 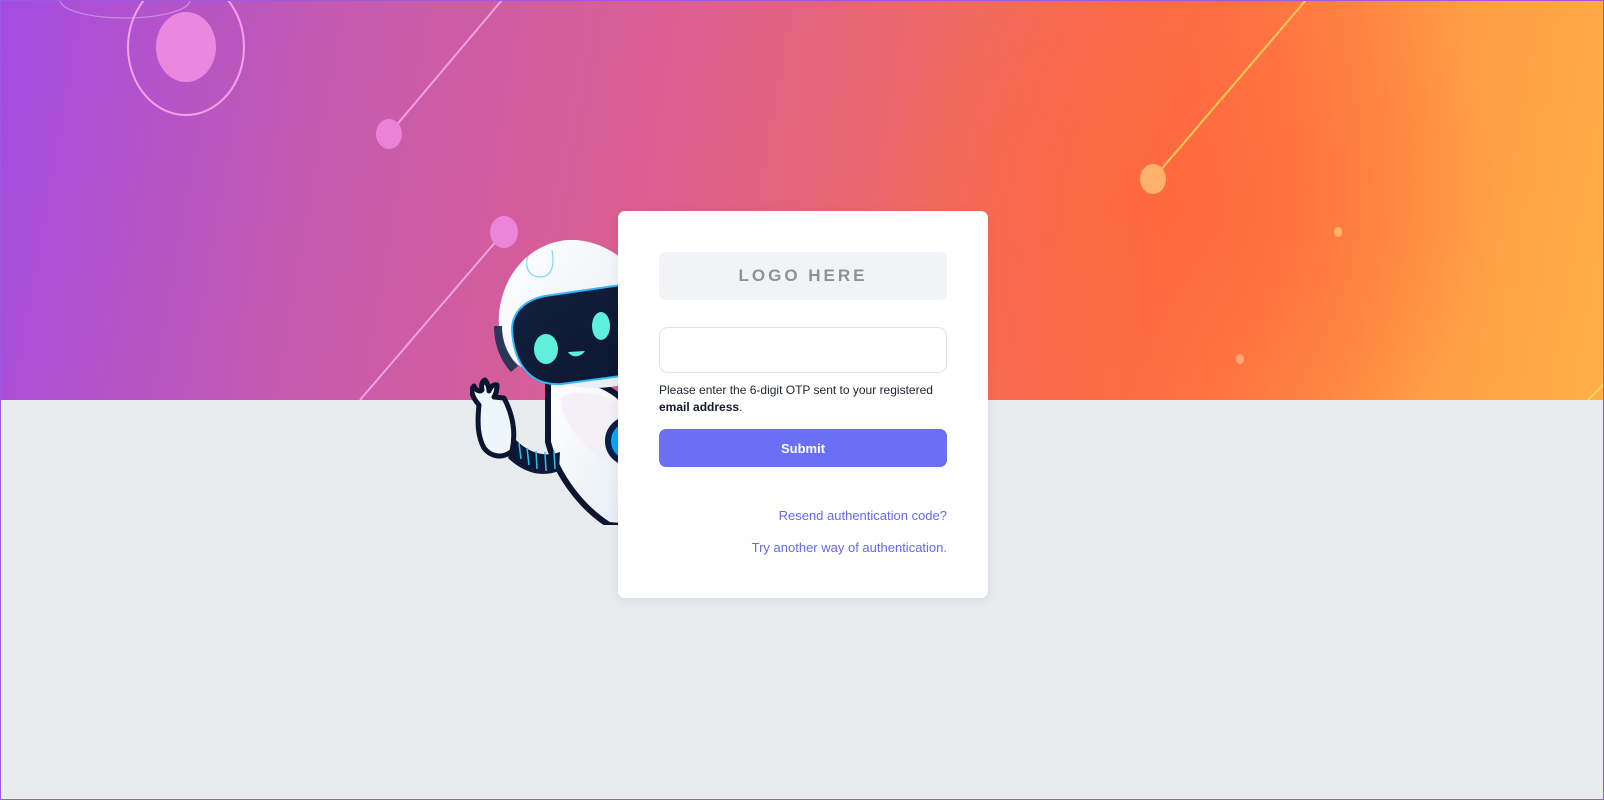 What do you see at coordinates (186, 47) in the screenshot?
I see `decorative-bubble-icon` at bounding box center [186, 47].